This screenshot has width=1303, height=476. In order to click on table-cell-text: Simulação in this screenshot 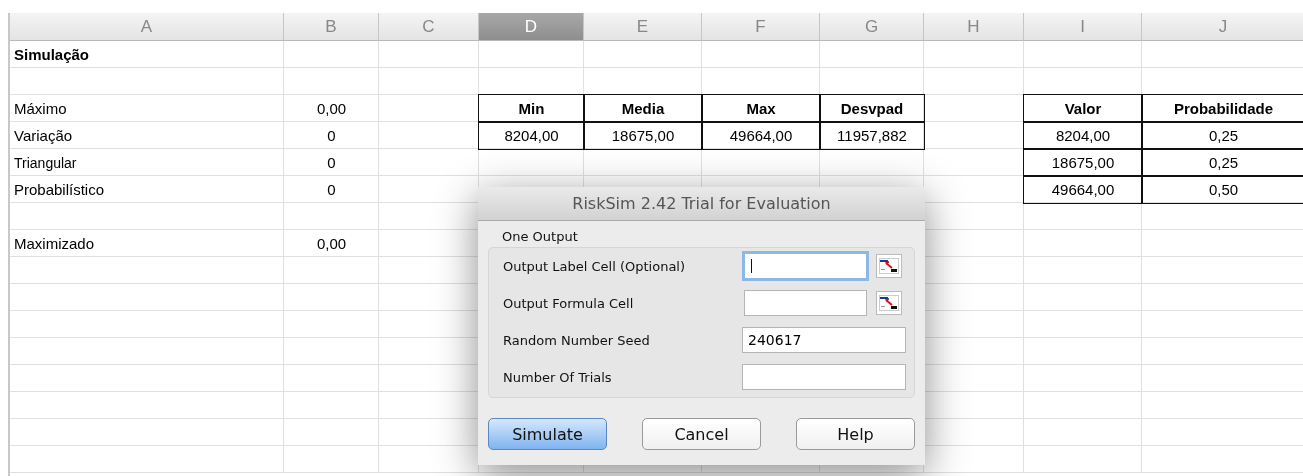, I will do `click(52, 55)`.